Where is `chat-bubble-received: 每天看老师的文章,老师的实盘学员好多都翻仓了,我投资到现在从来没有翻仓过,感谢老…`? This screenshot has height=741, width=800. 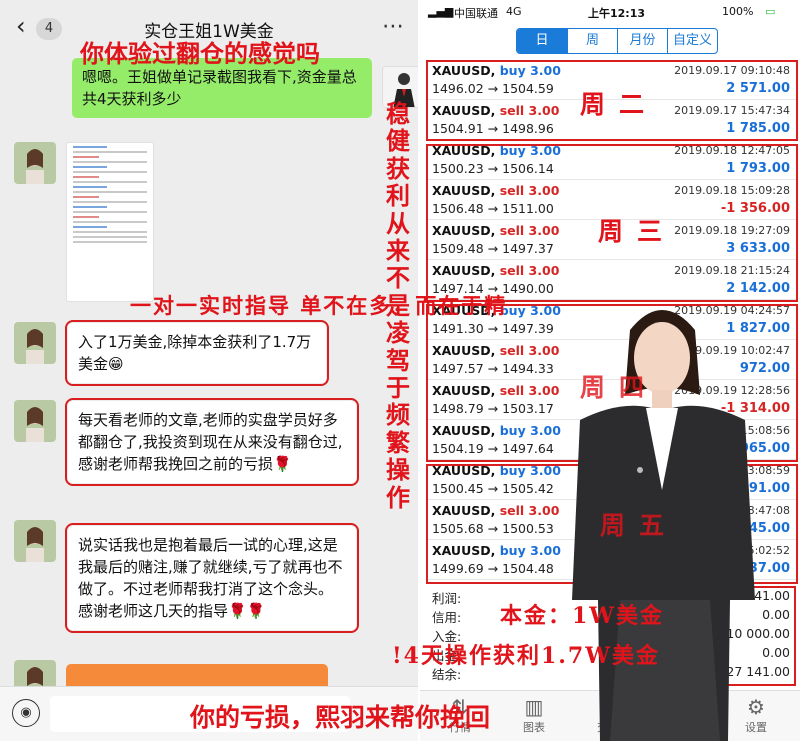
chat-bubble-received: 每天看老师的文章,老师的实盘学员好多都翻仓了,我投资到现在从来没有翻仓过,感谢老… is located at coordinates (212, 442).